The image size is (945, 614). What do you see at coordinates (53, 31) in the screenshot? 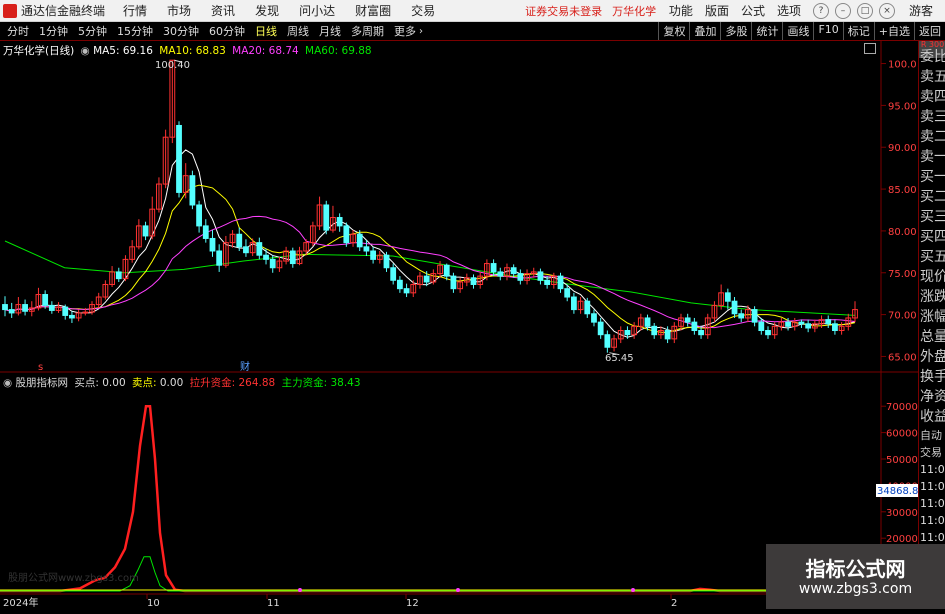
I see `tf-1min: 1分钟` at bounding box center [53, 31].